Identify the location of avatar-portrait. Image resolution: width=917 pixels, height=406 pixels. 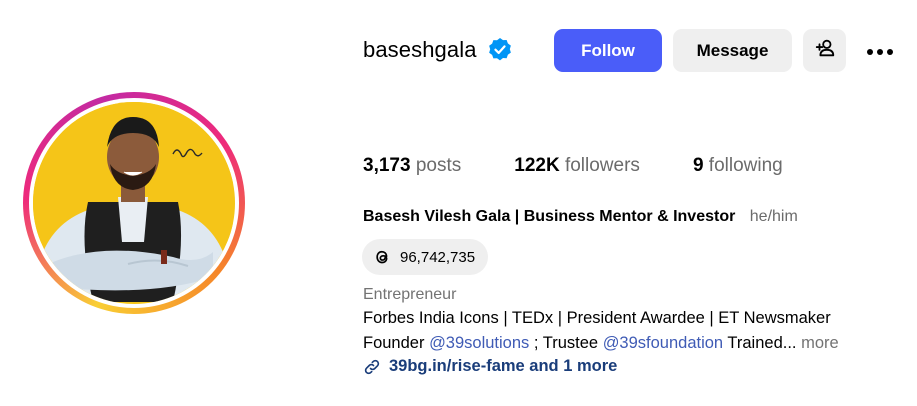
(133, 202).